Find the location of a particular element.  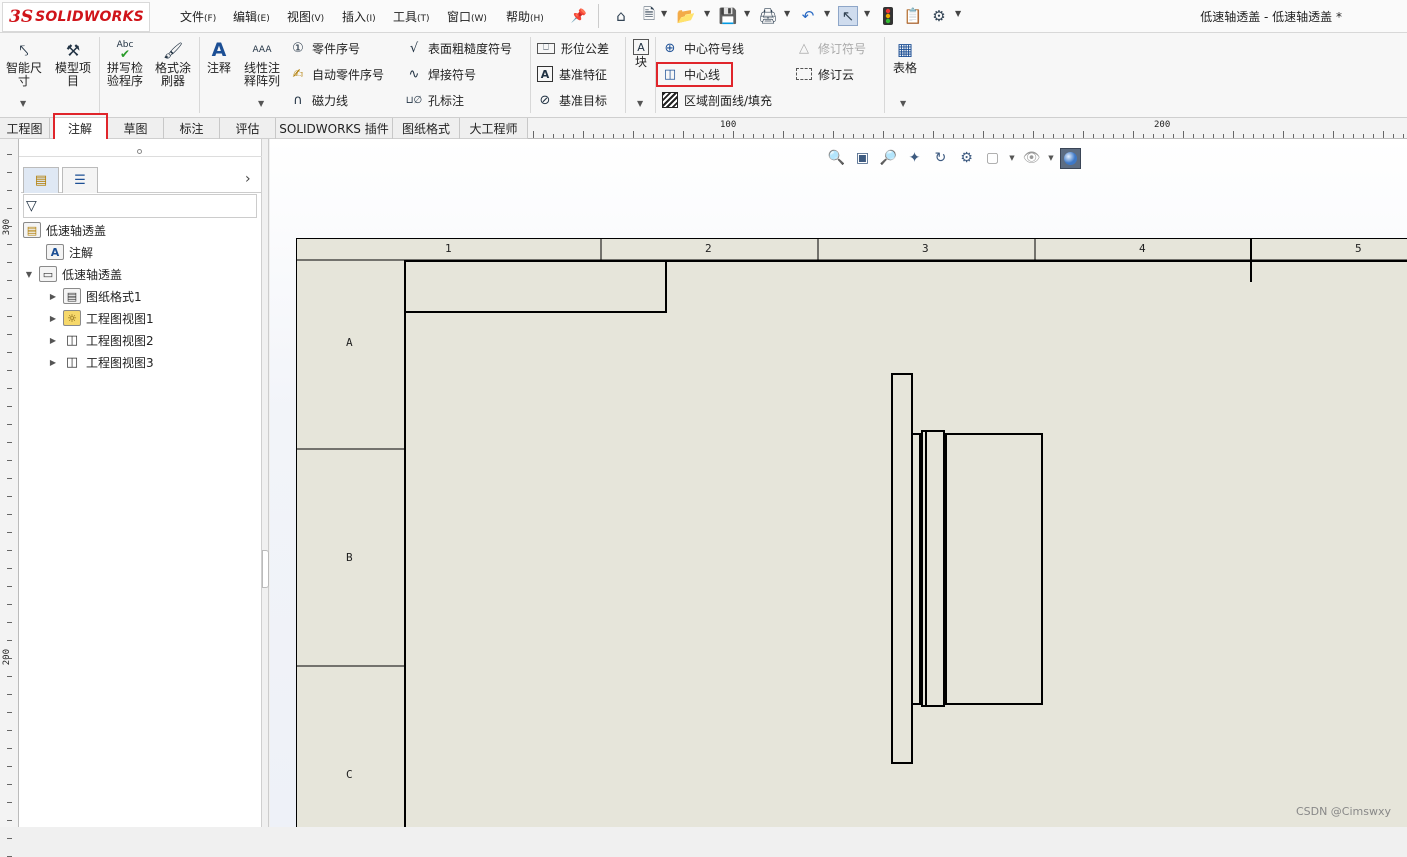

panel-grip is located at coordinates (140, 152).